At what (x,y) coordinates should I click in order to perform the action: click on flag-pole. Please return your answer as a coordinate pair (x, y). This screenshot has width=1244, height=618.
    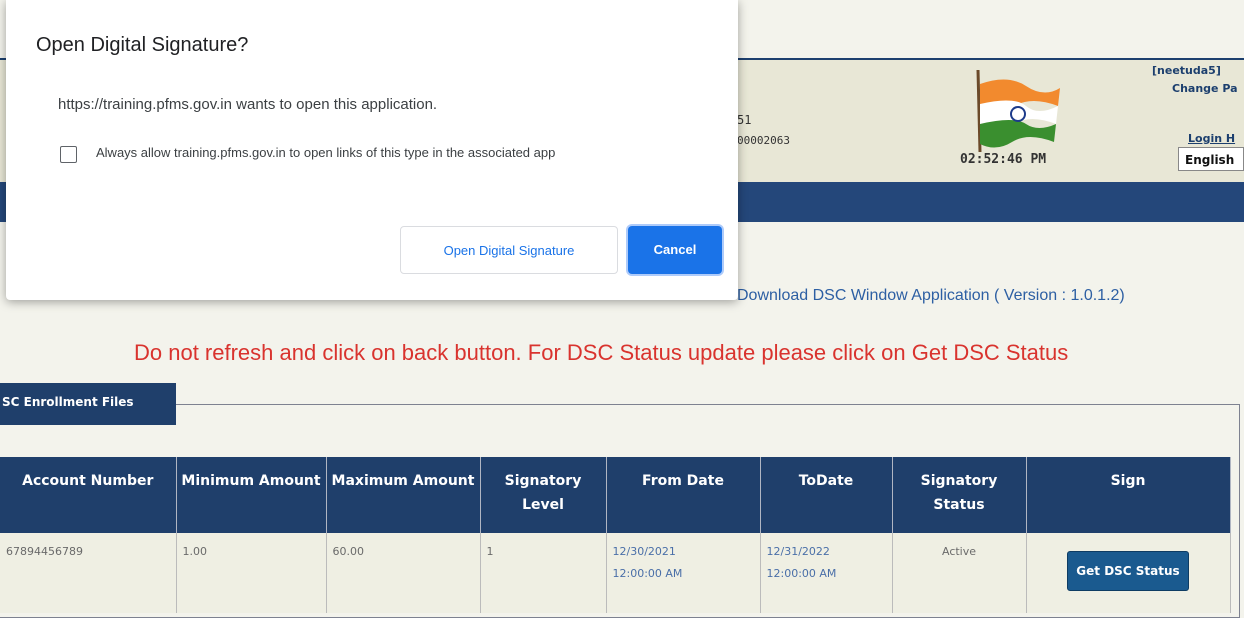
    Looking at the image, I should click on (979, 111).